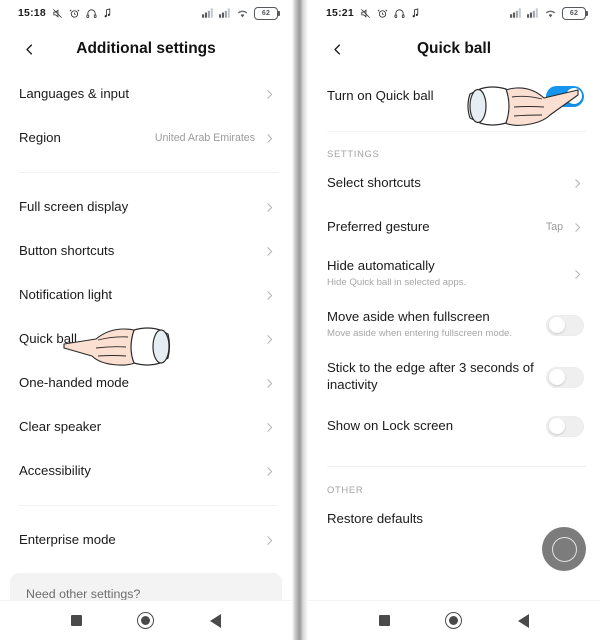 This screenshot has height=640, width=600. What do you see at coordinates (564, 549) in the screenshot?
I see `quick-ball-widget` at bounding box center [564, 549].